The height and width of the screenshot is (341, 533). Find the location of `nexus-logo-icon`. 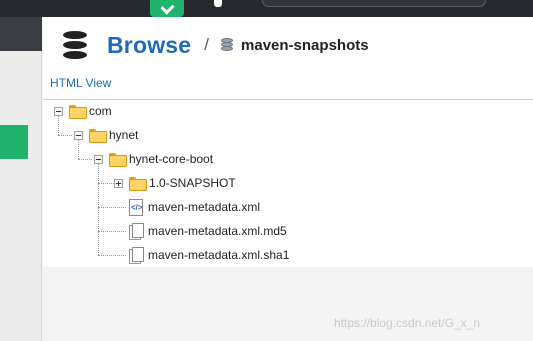

nexus-logo-icon is located at coordinates (167, 8).